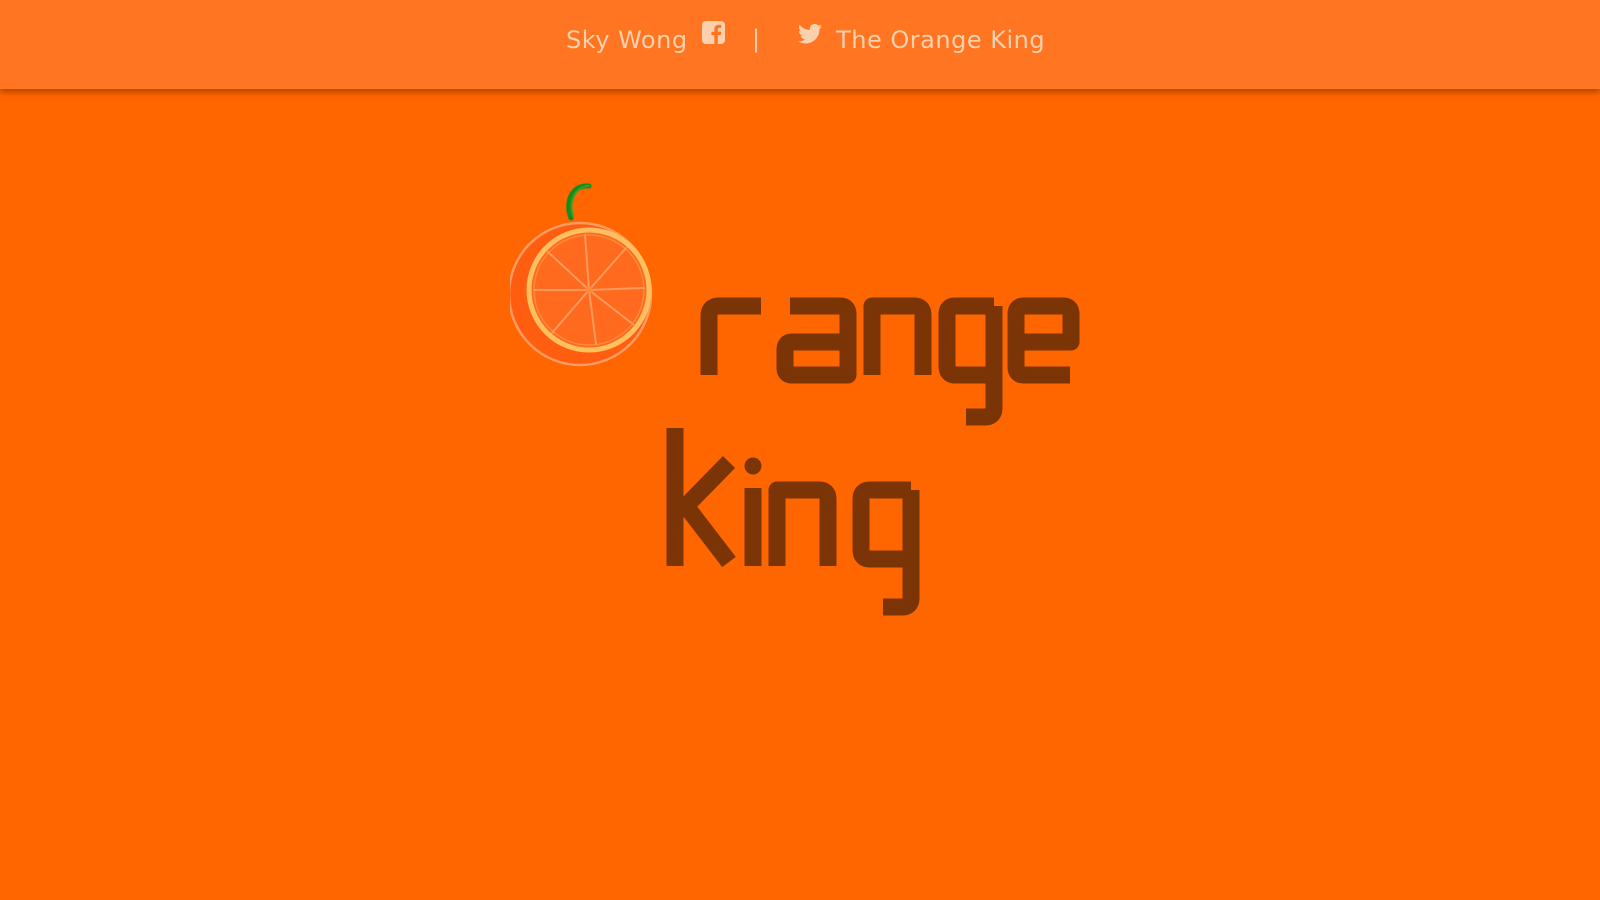 This screenshot has width=1600, height=900. Describe the element at coordinates (810, 36) in the screenshot. I see `twitter-icon` at that location.